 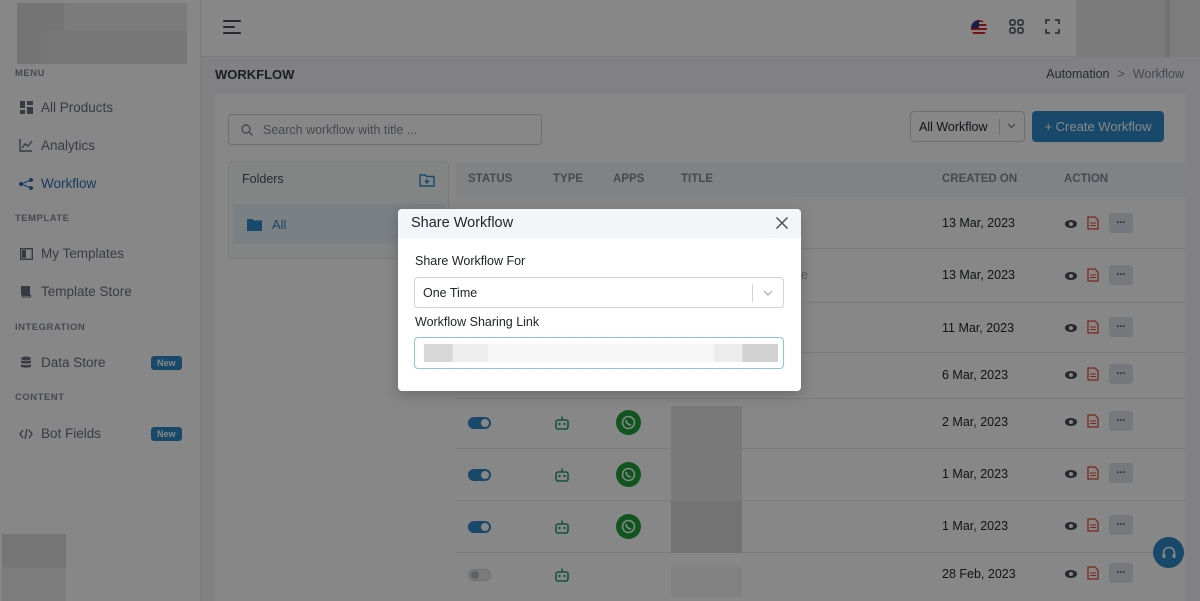 What do you see at coordinates (477, 322) in the screenshot?
I see `sharing-link-label: Workflow Sharing Link` at bounding box center [477, 322].